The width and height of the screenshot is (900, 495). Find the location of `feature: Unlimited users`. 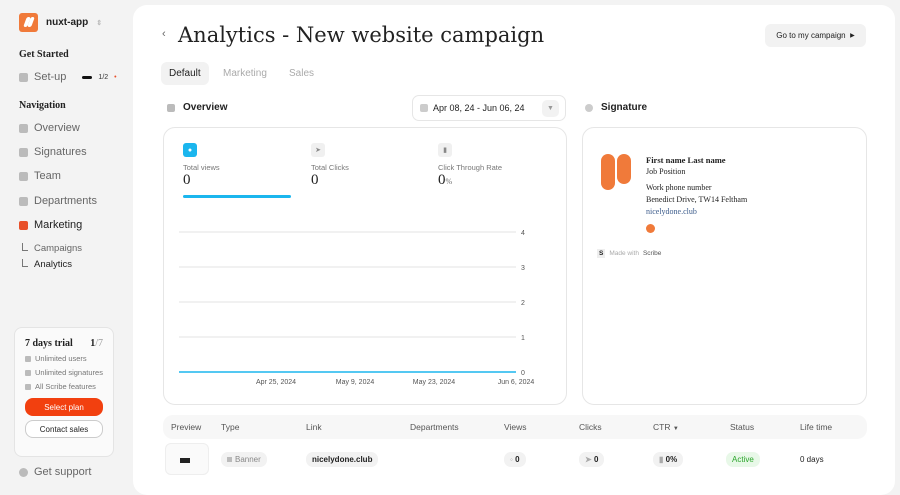

feature: Unlimited users is located at coordinates (64, 358).